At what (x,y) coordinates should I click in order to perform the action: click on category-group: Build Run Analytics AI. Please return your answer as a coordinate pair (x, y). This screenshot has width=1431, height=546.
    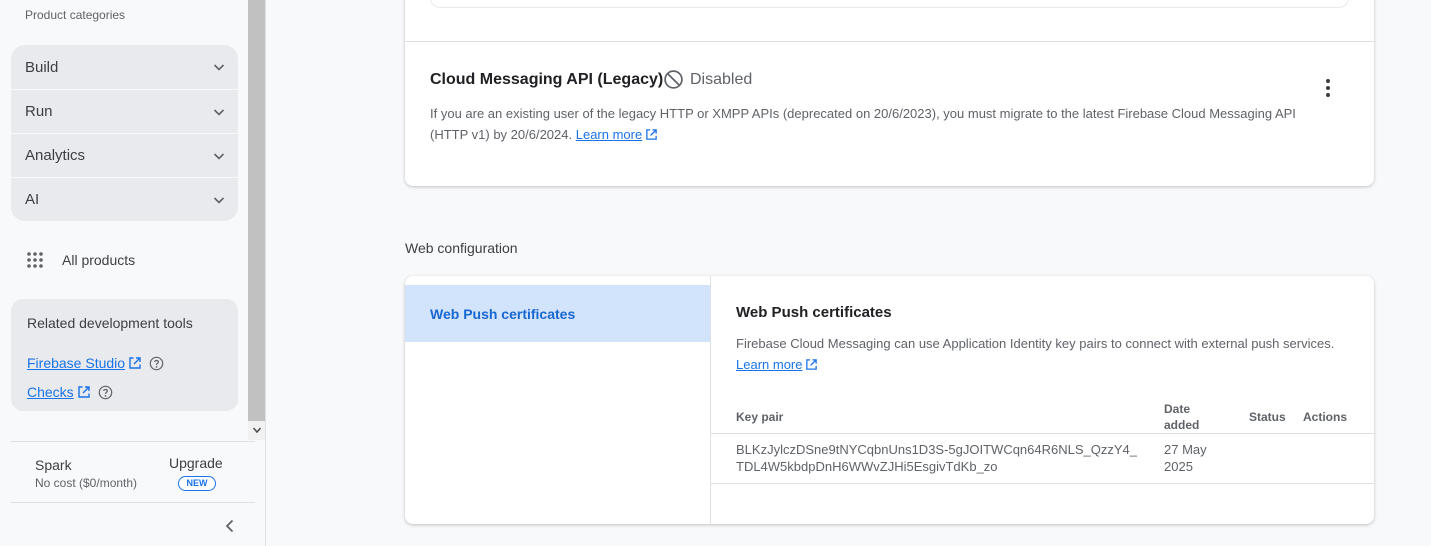
    Looking at the image, I should click on (124, 133).